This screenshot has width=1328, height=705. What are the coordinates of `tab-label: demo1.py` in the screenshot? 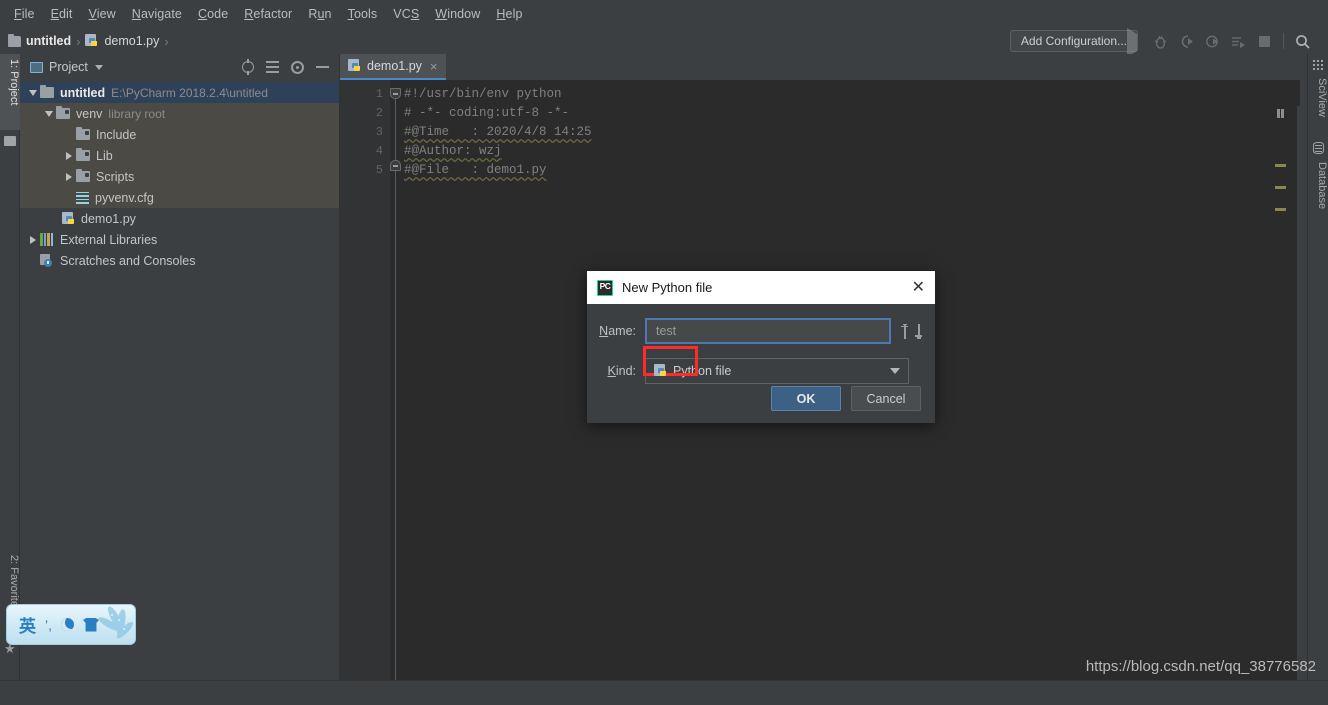 It's located at (394, 66).